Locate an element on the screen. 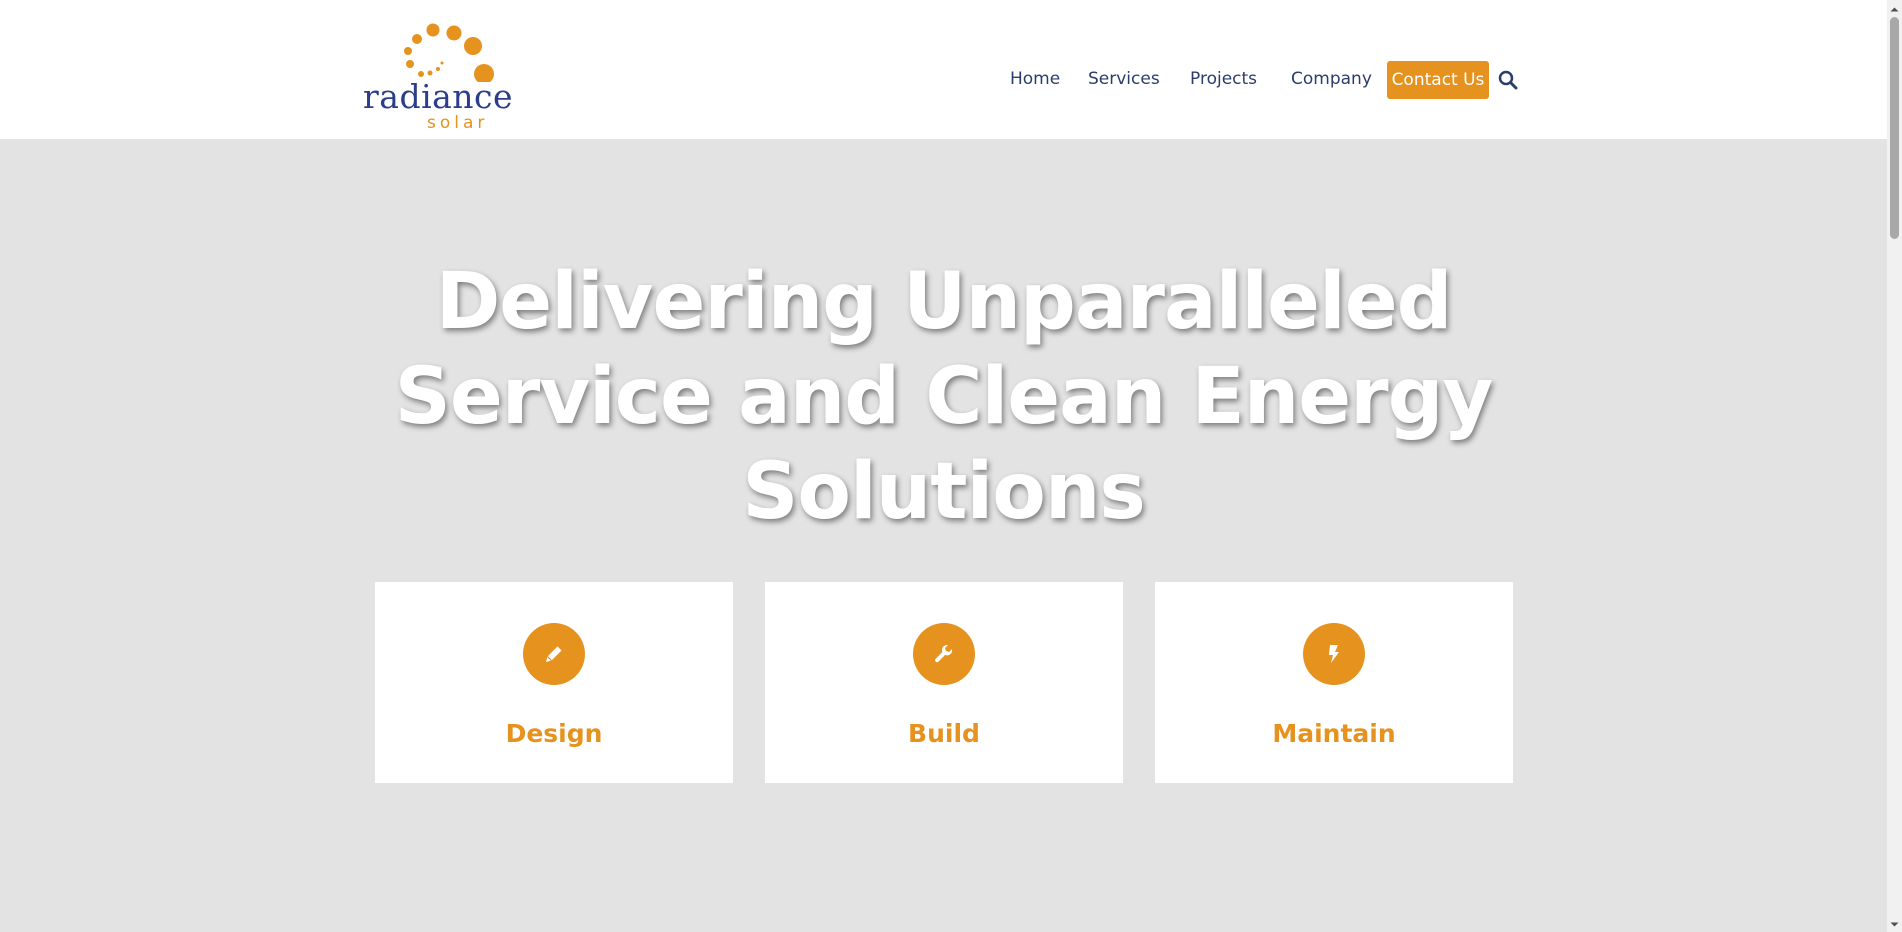  scrollbar-thumb is located at coordinates (1894, 128).